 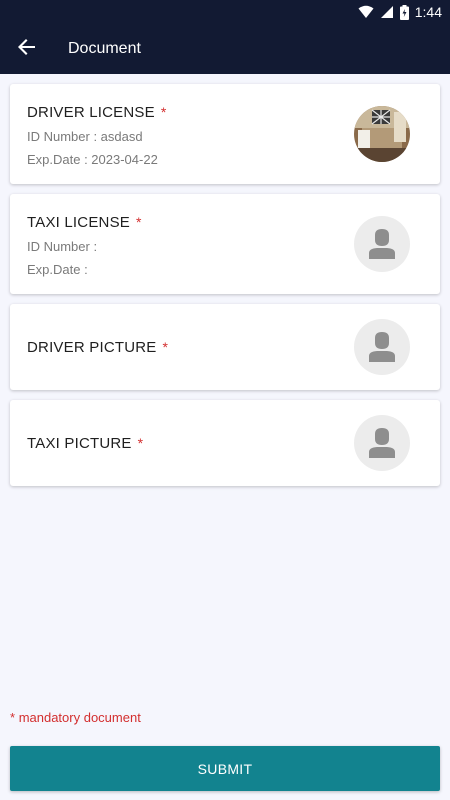 I want to click on app-bar: Document, so click(x=225, y=49).